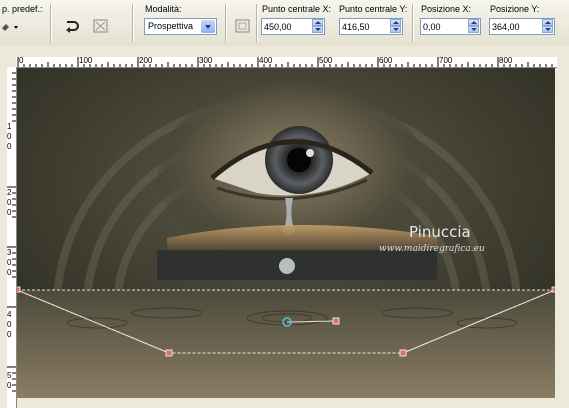 This screenshot has width=569, height=408. I want to click on position-y-input, so click(515, 26).